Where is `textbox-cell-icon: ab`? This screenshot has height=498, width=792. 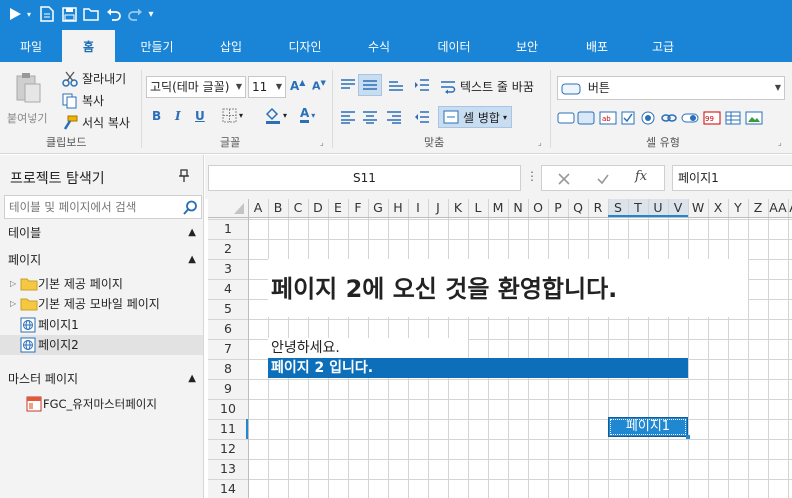
textbox-cell-icon: ab is located at coordinates (608, 118).